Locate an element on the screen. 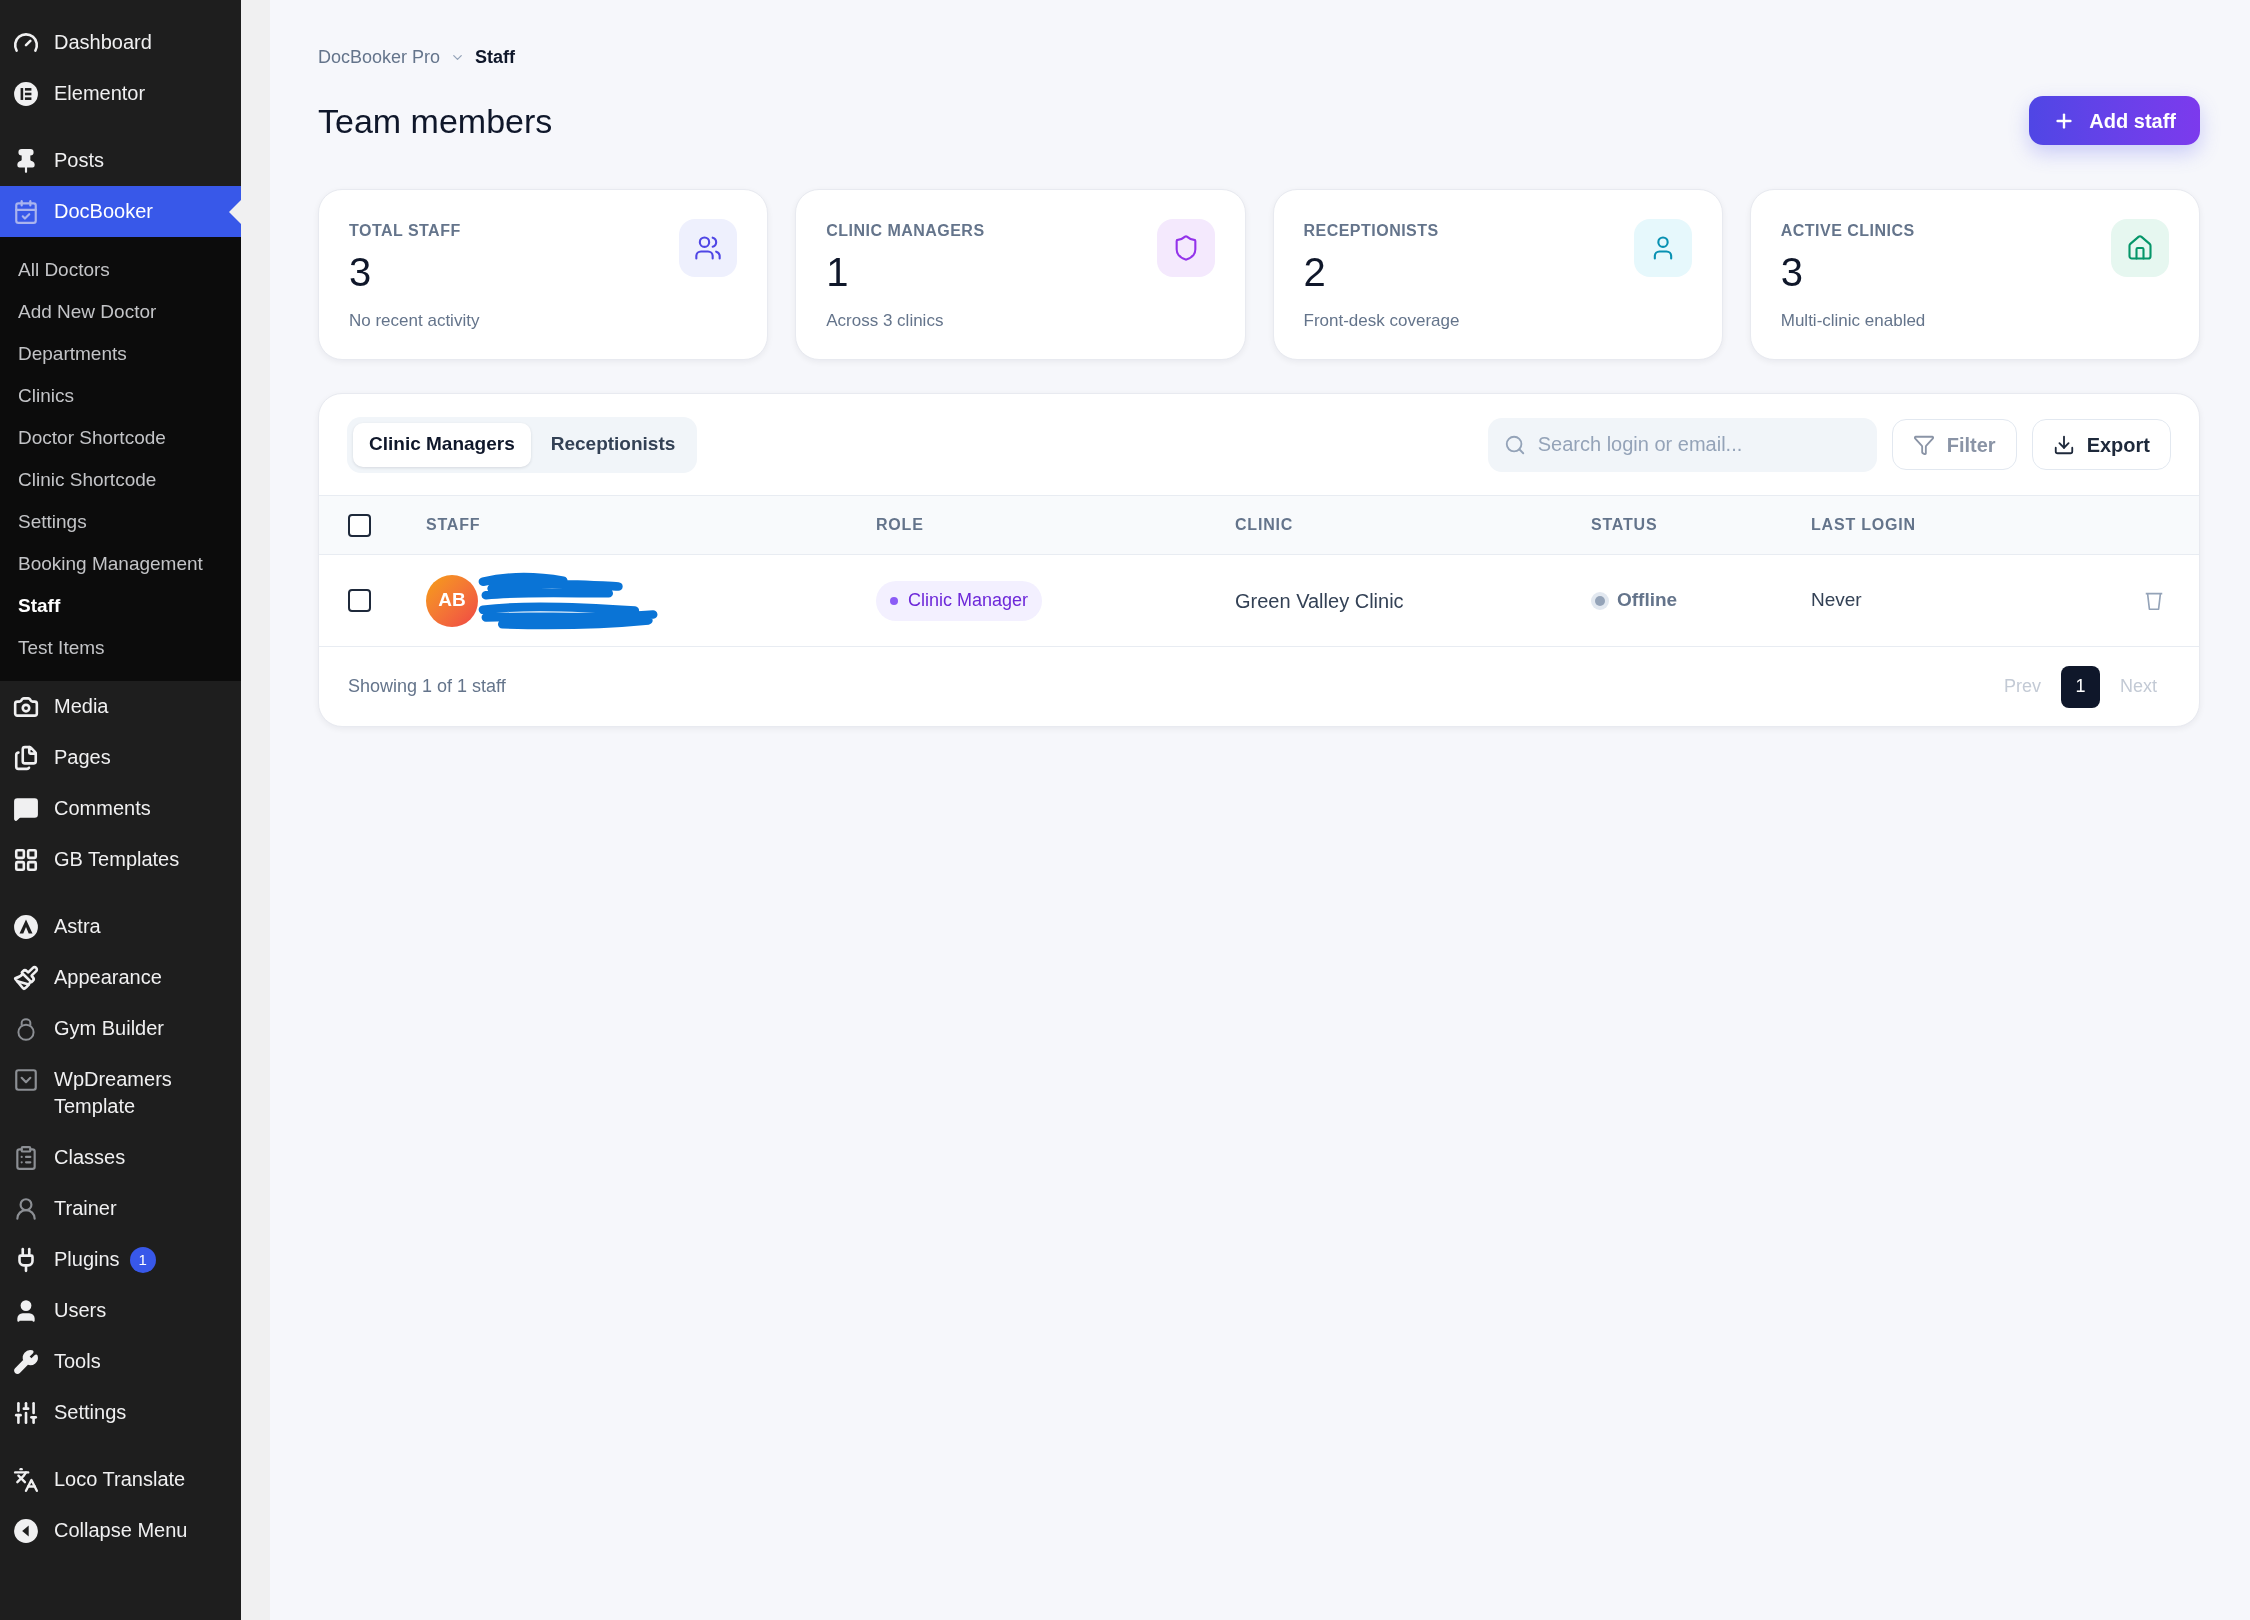 Image resolution: width=2250 pixels, height=1620 pixels. layout-blocks-icon is located at coordinates (26, 859).